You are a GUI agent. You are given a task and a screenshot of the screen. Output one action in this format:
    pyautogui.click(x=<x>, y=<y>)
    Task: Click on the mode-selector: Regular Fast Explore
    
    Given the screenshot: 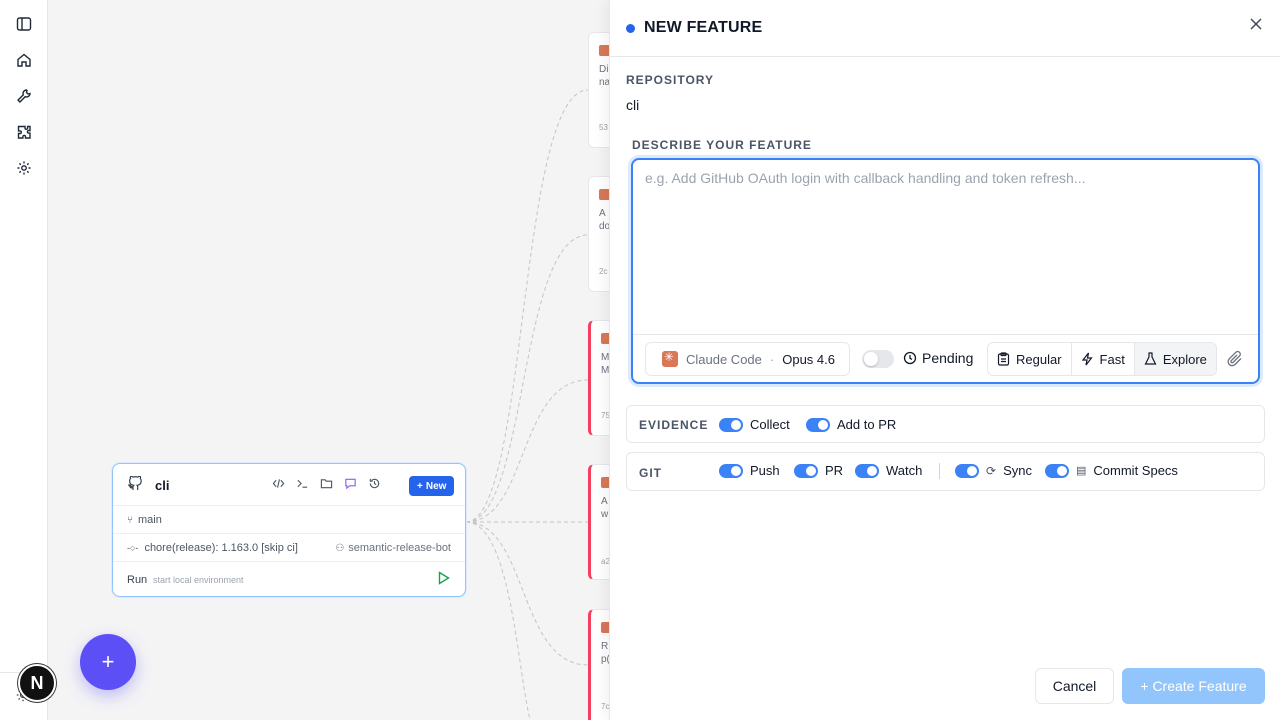 What is the action you would take?
    pyautogui.click(x=1102, y=359)
    